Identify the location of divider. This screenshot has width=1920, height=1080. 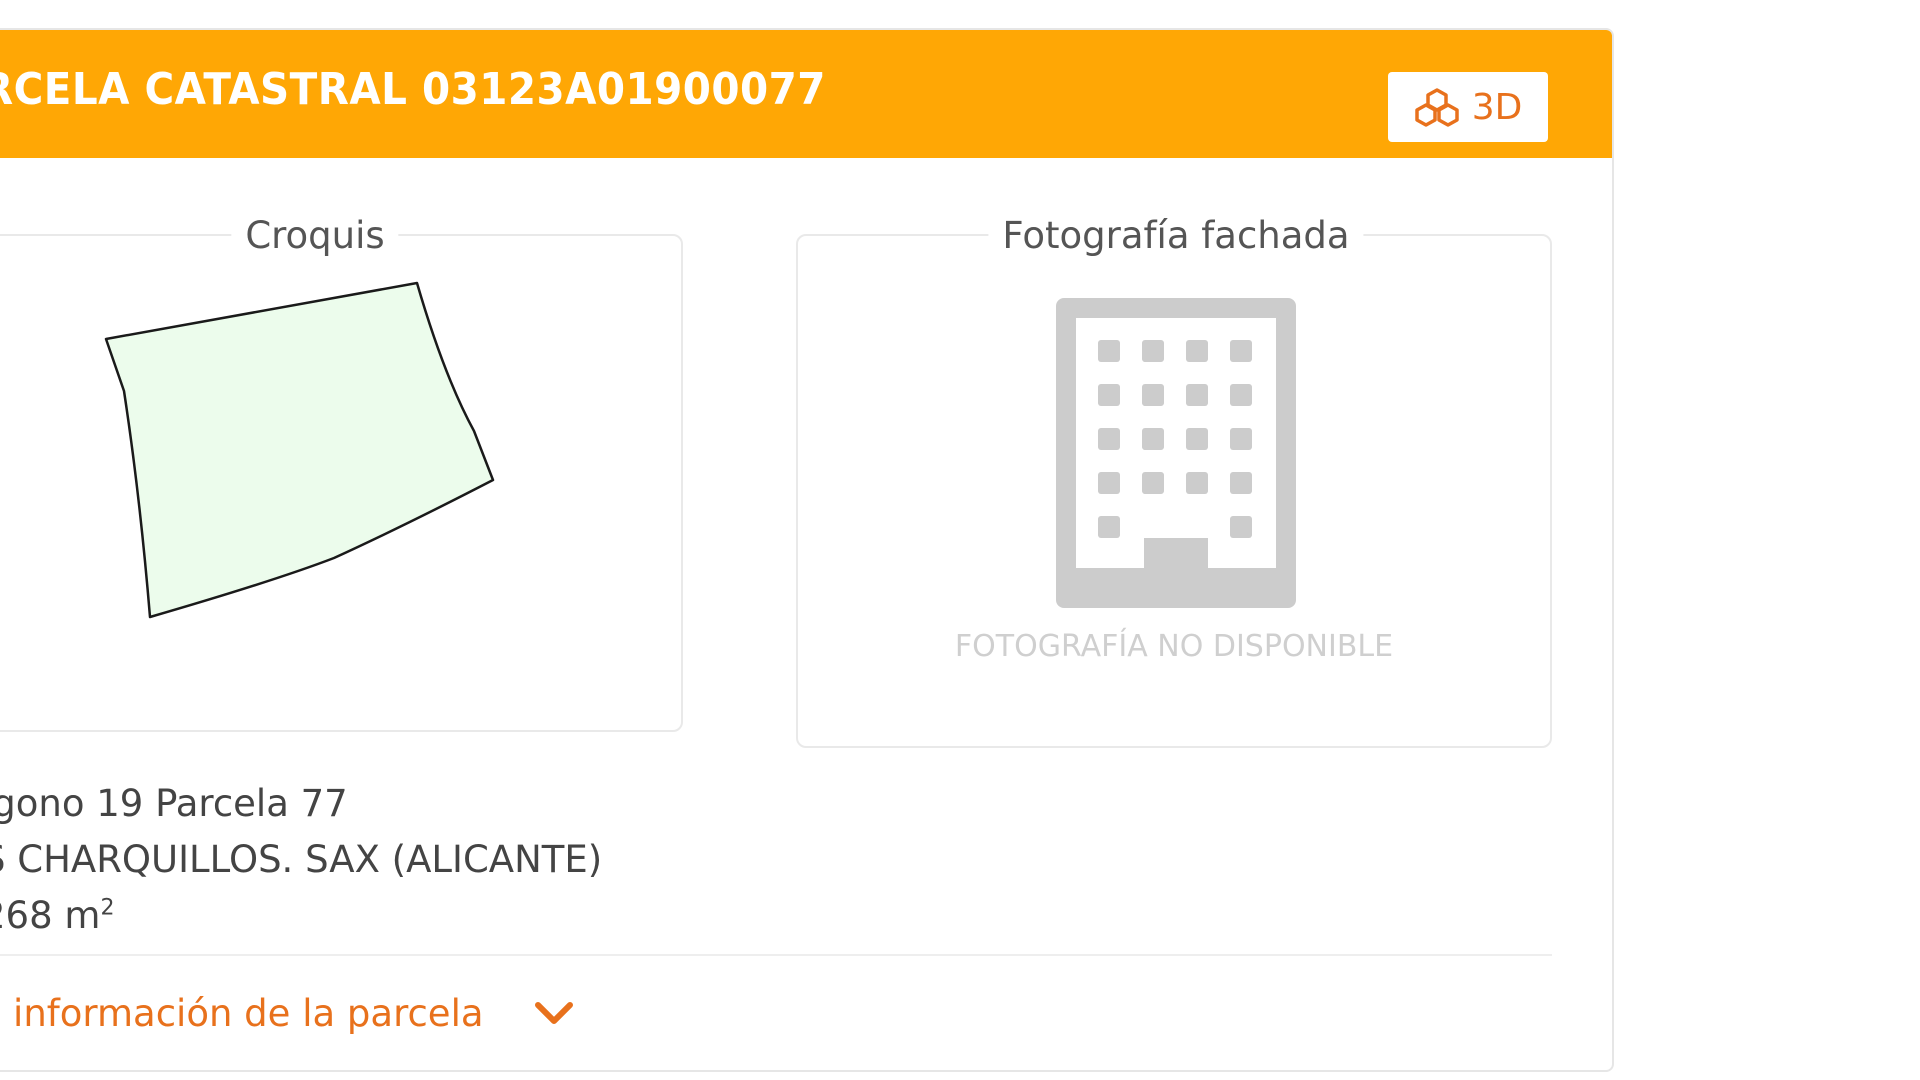
(776, 955).